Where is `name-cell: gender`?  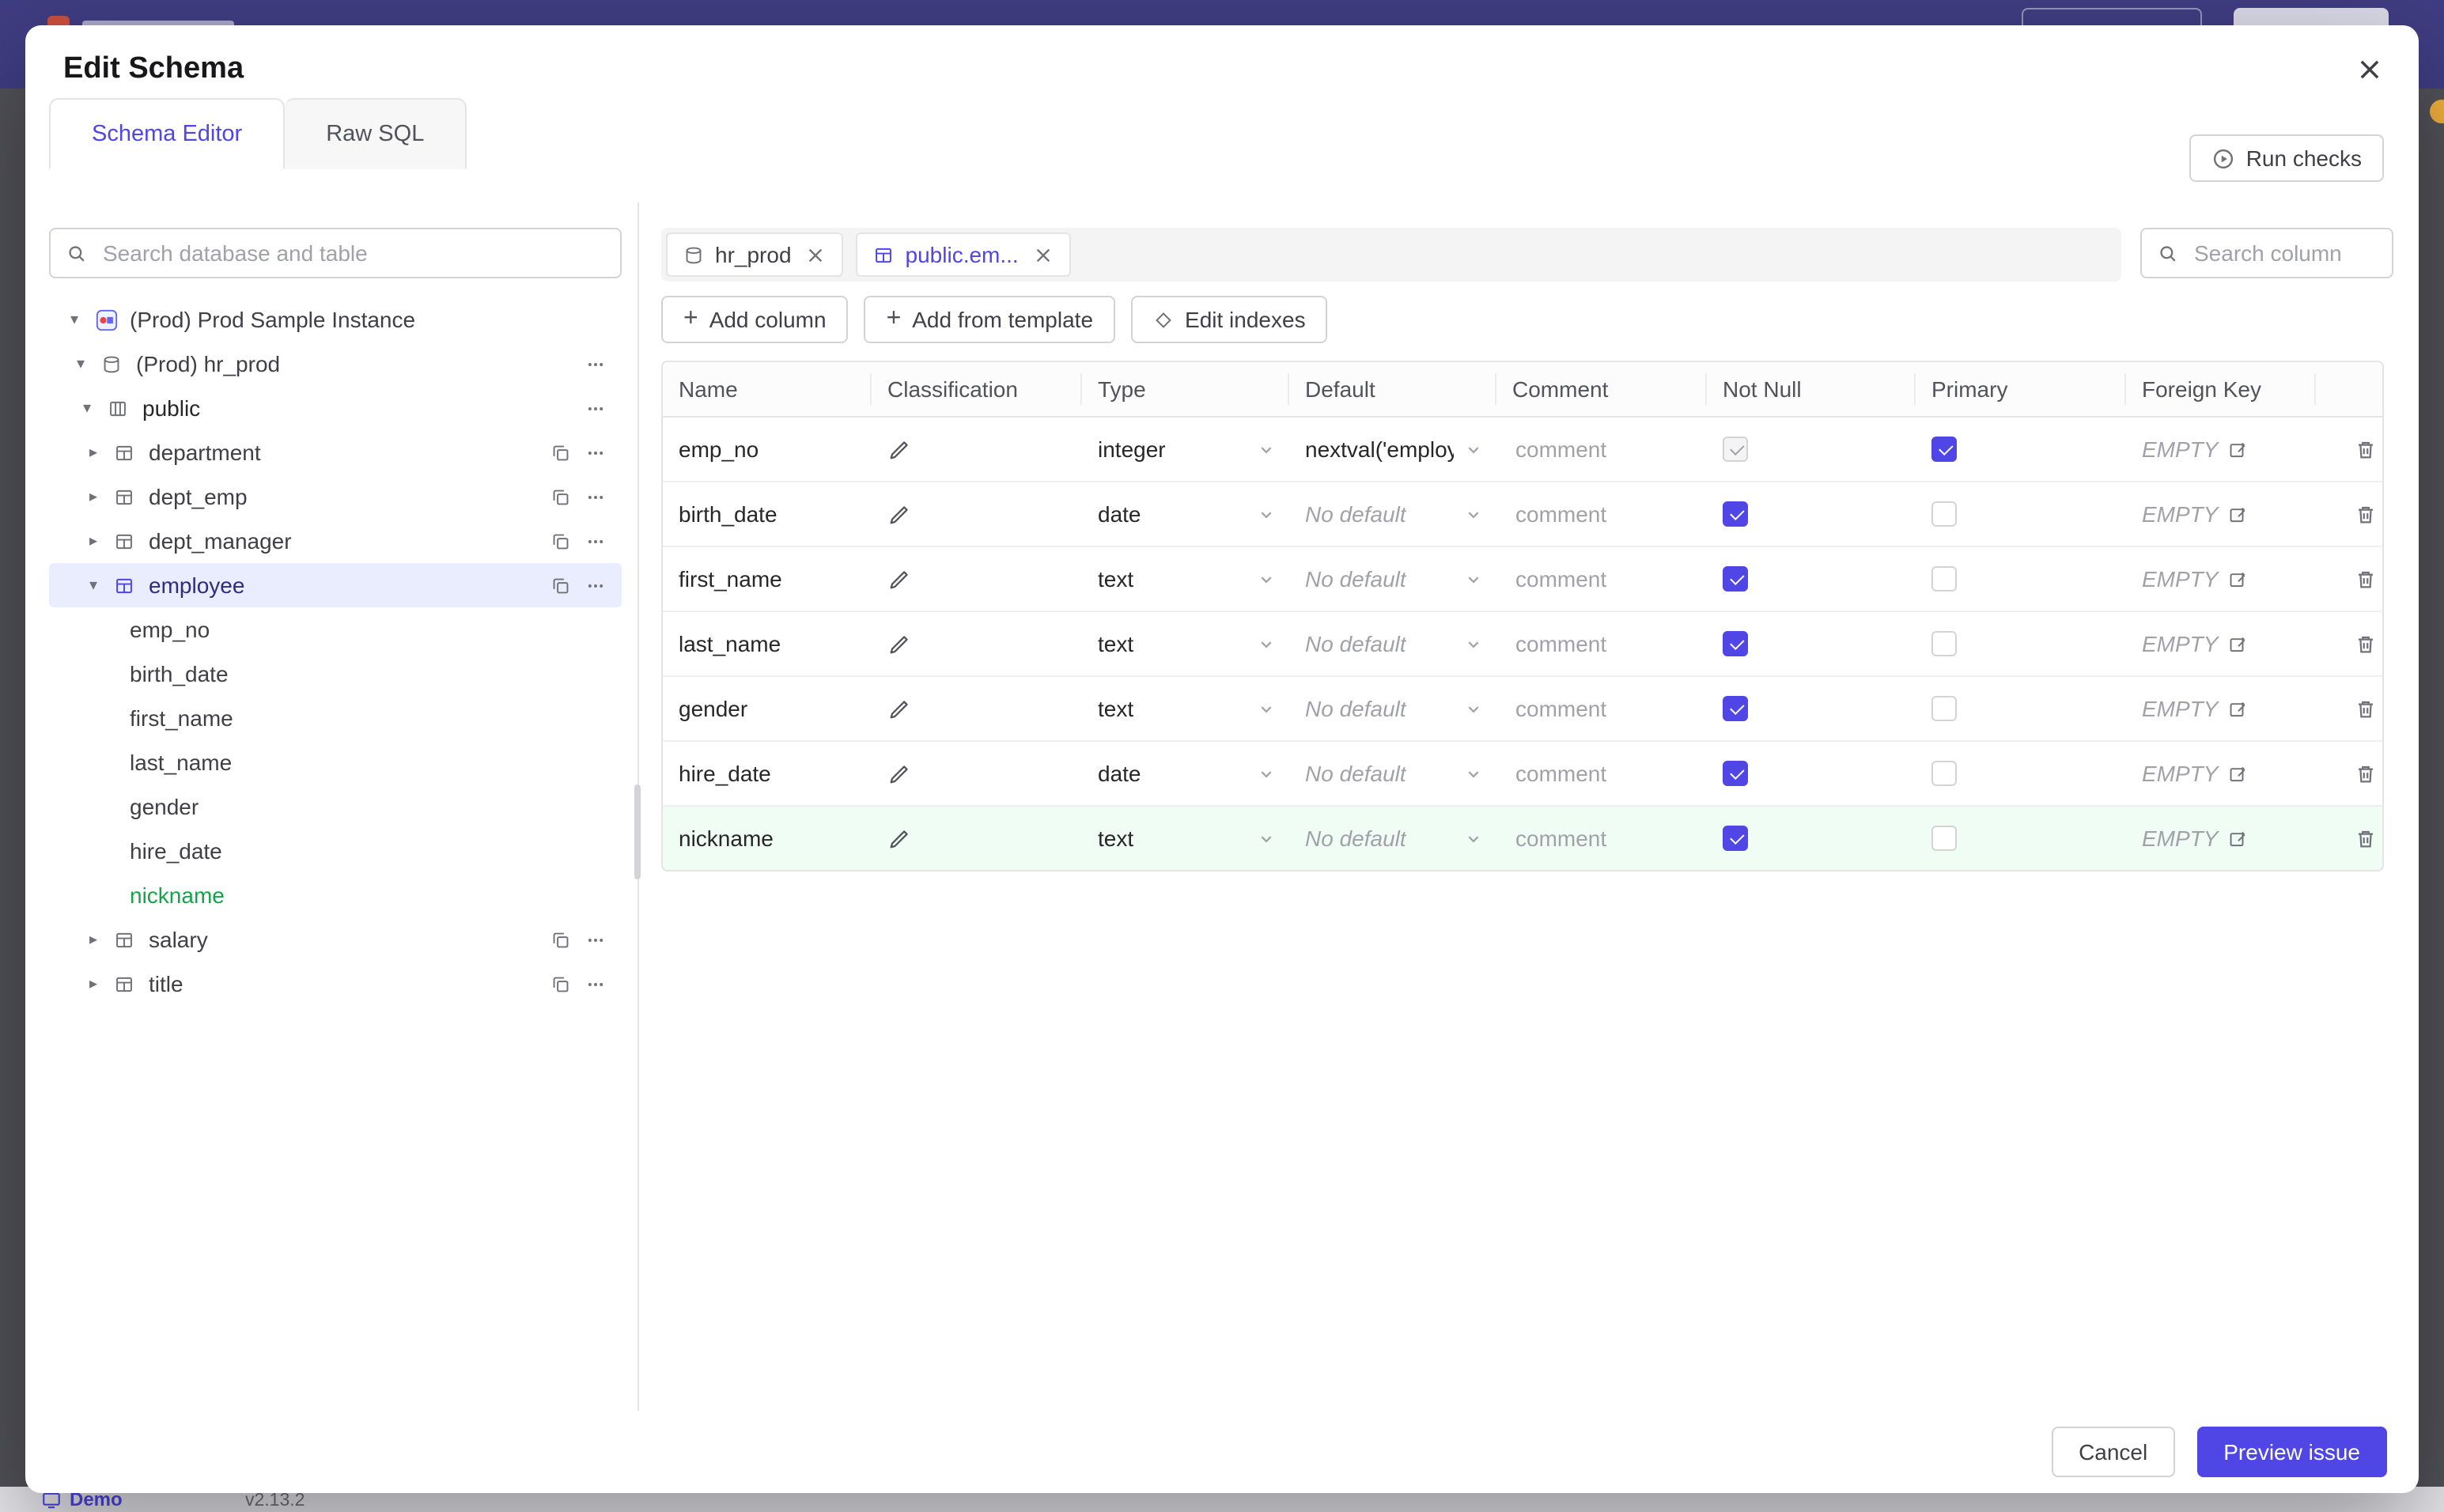
name-cell: gender is located at coordinates (767, 708).